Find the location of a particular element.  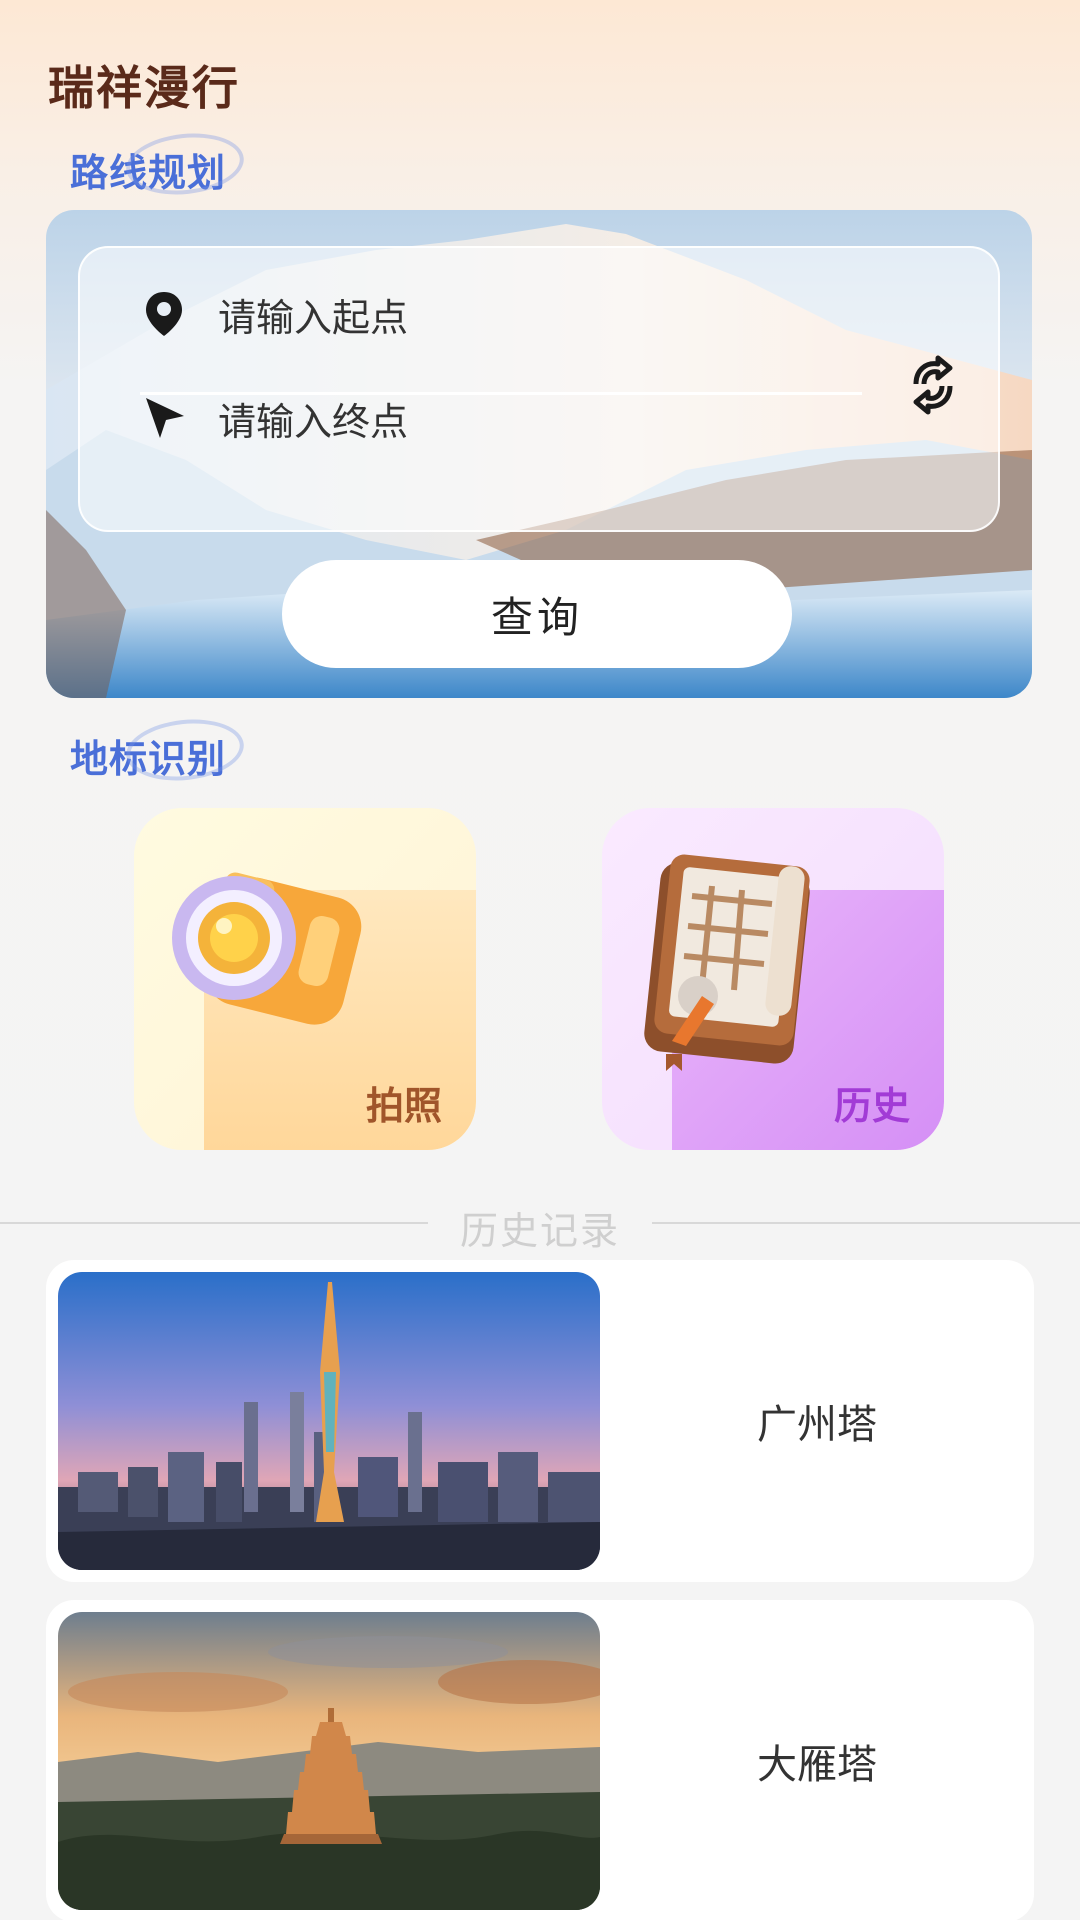

start-point-field: 请输入起点 is located at coordinates (500, 314).